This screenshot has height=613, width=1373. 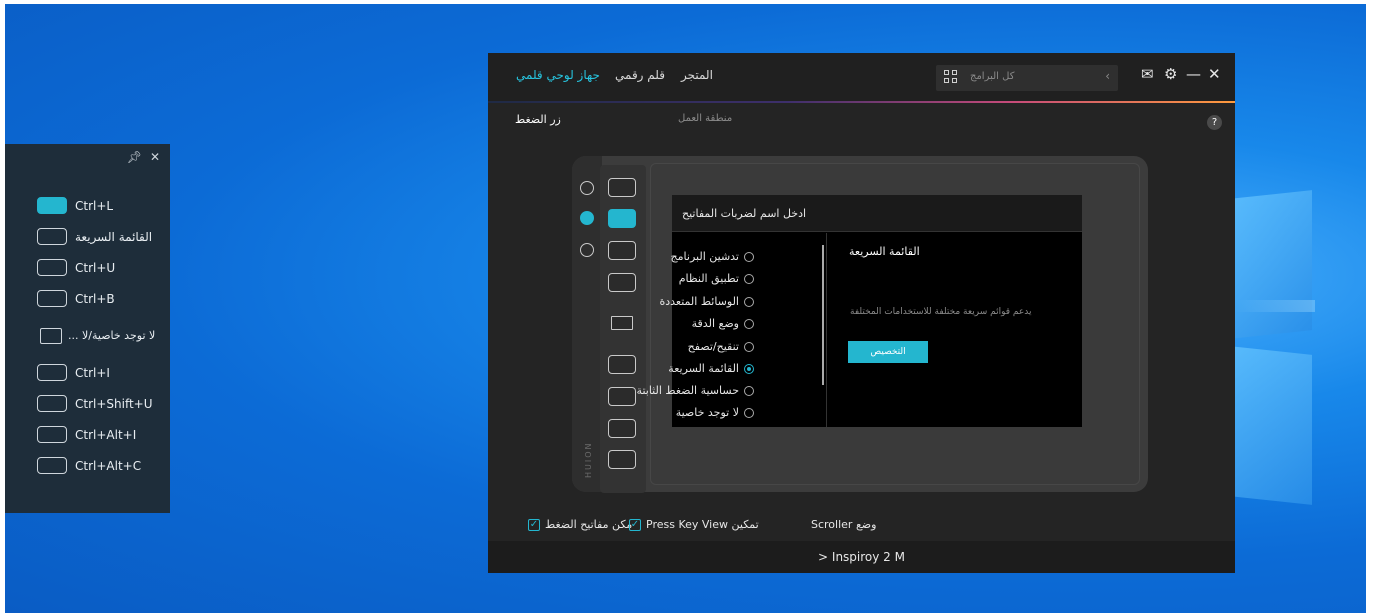 What do you see at coordinates (713, 346) in the screenshot?
I see `option-label: تنقيح/تصفح` at bounding box center [713, 346].